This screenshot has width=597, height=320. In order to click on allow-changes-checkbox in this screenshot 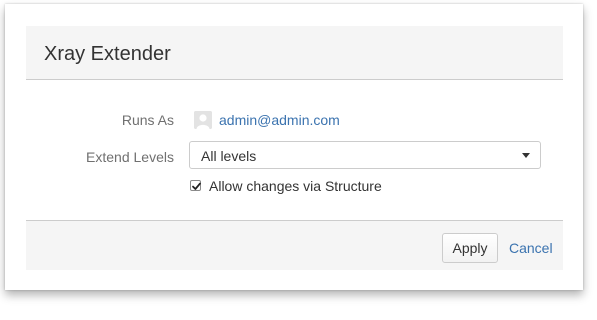, I will do `click(195, 185)`.